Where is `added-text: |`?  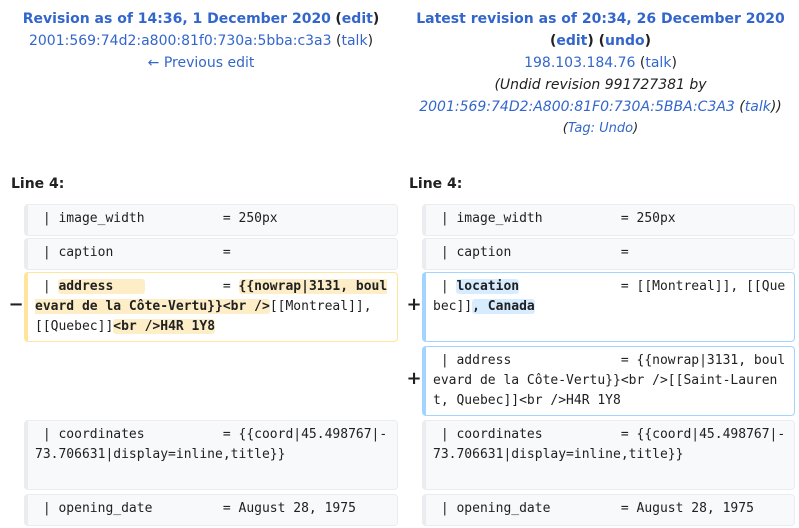
added-text: | is located at coordinates (445, 286).